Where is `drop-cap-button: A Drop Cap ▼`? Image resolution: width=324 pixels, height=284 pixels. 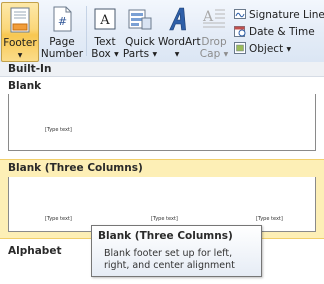
drop-cap-button: A Drop Cap ▼ is located at coordinates (214, 31).